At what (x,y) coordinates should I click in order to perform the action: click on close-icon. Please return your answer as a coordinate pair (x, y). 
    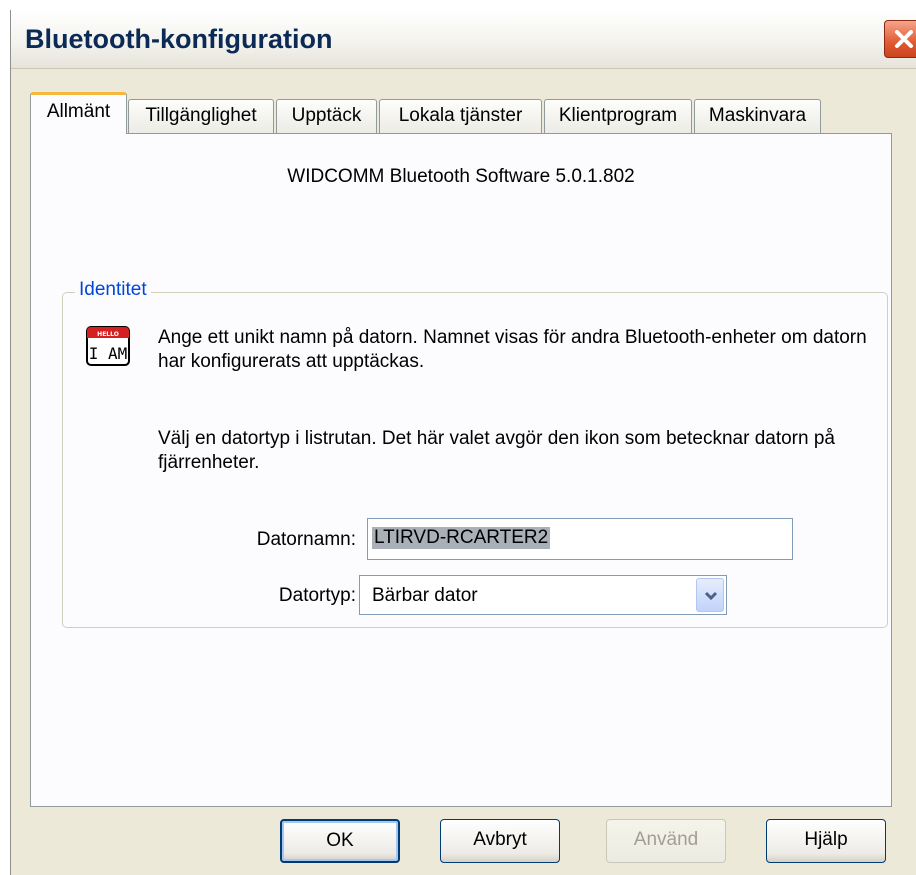
    Looking at the image, I should click on (904, 39).